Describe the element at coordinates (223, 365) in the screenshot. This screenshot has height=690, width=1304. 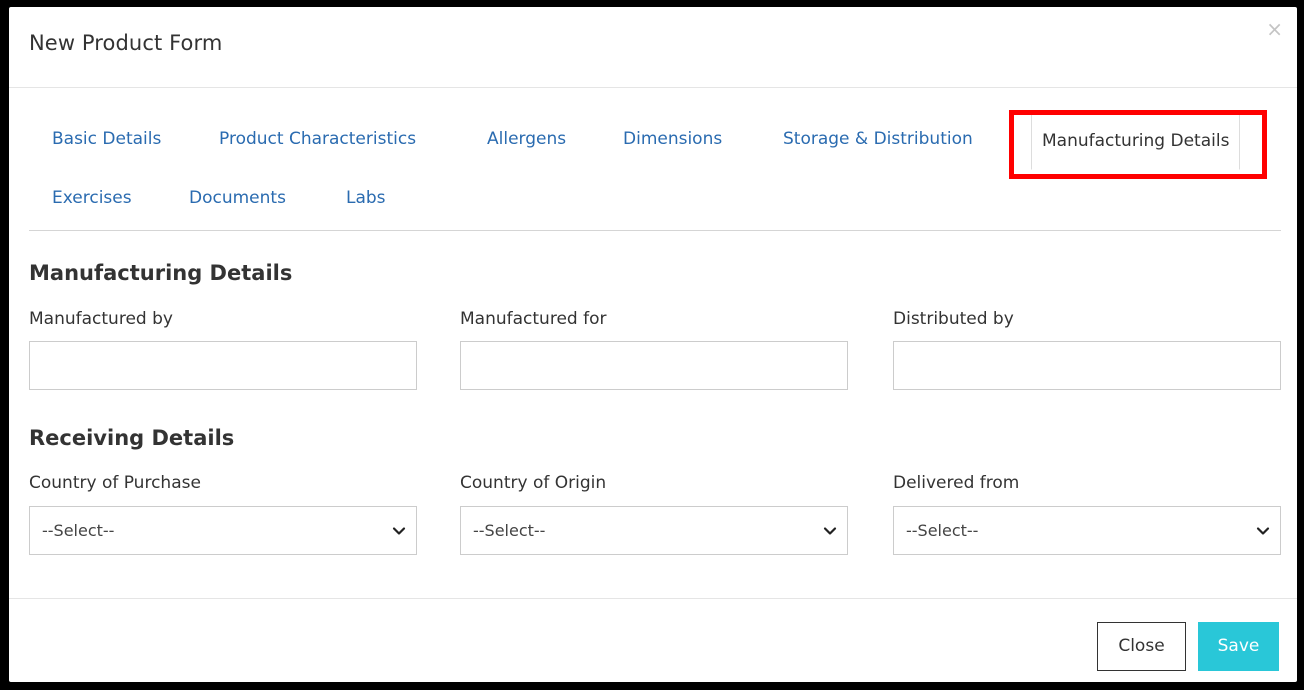
I see `manufactured-by-input` at that location.